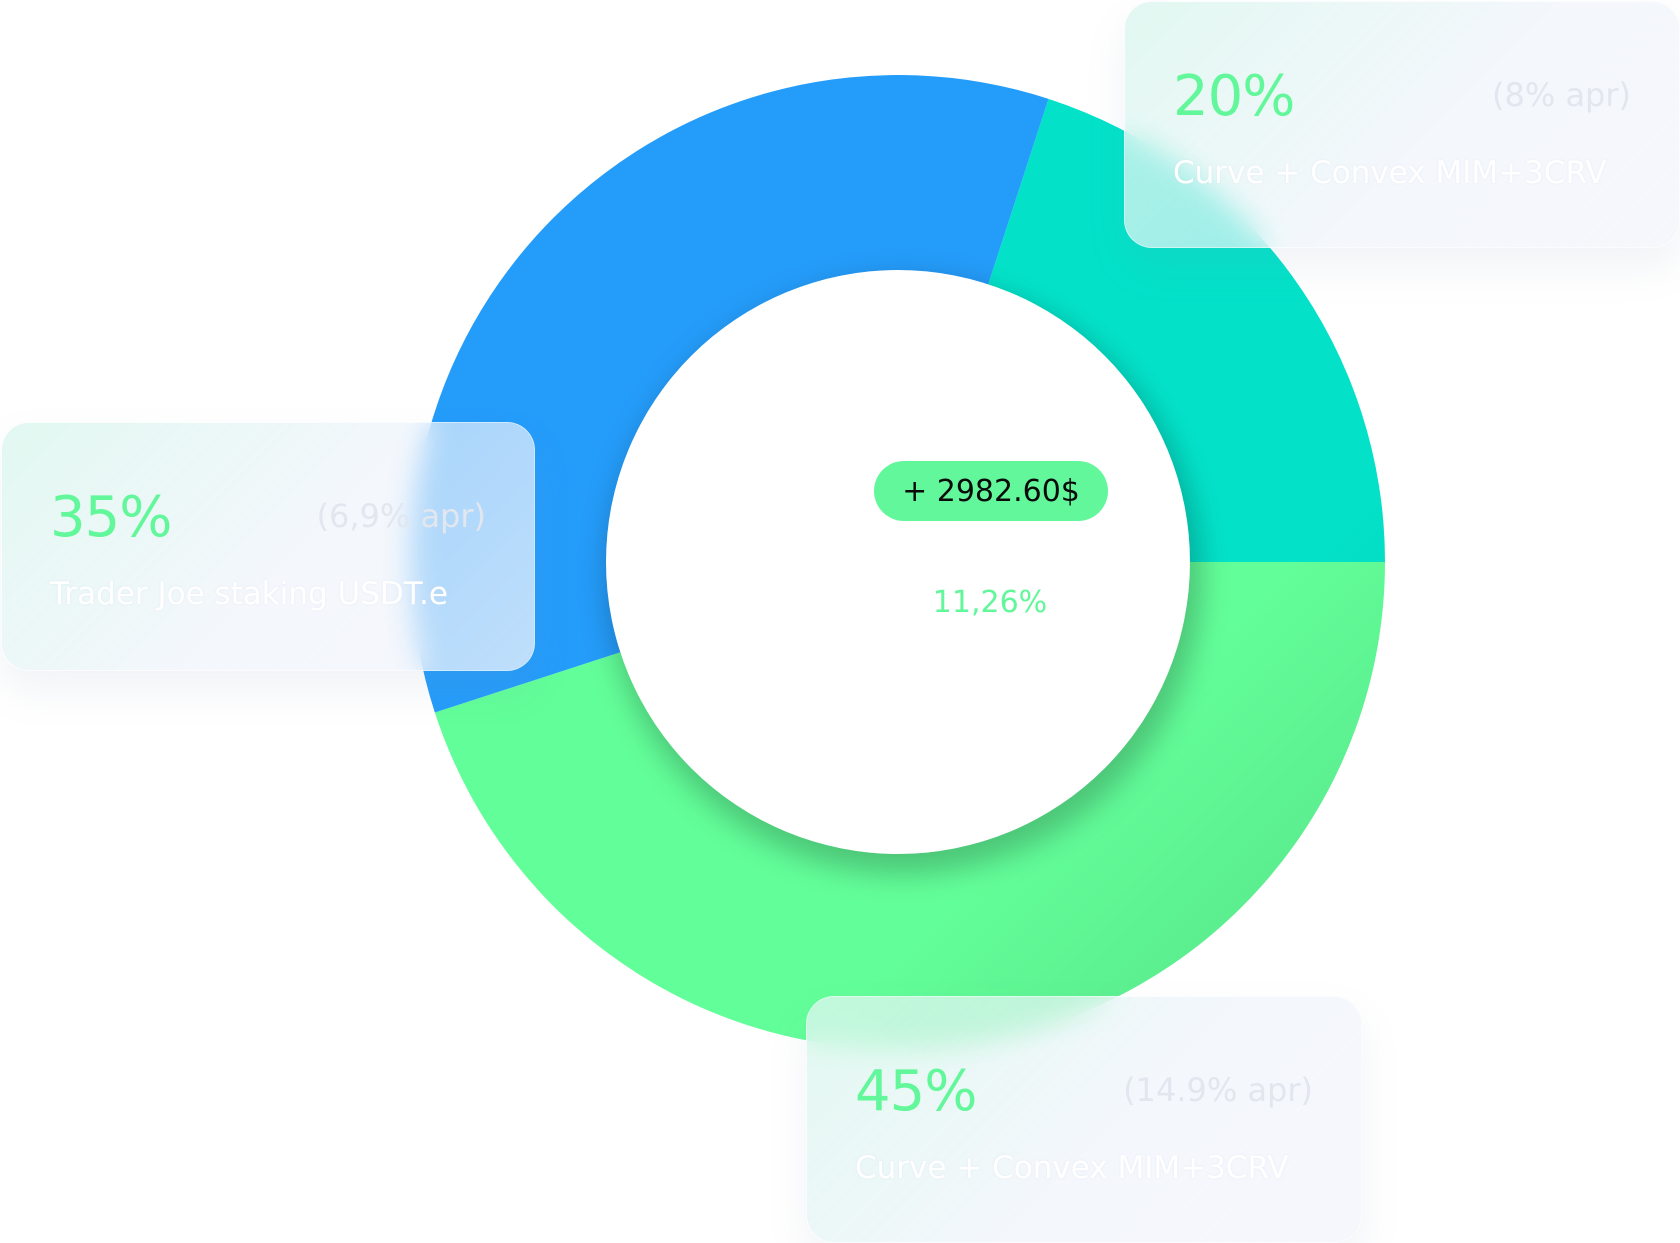  Describe the element at coordinates (268, 546) in the screenshot. I see `legend-card-traderjoe-35: 35% (6,9% apr) Trader Joe staking USDT.e` at that location.